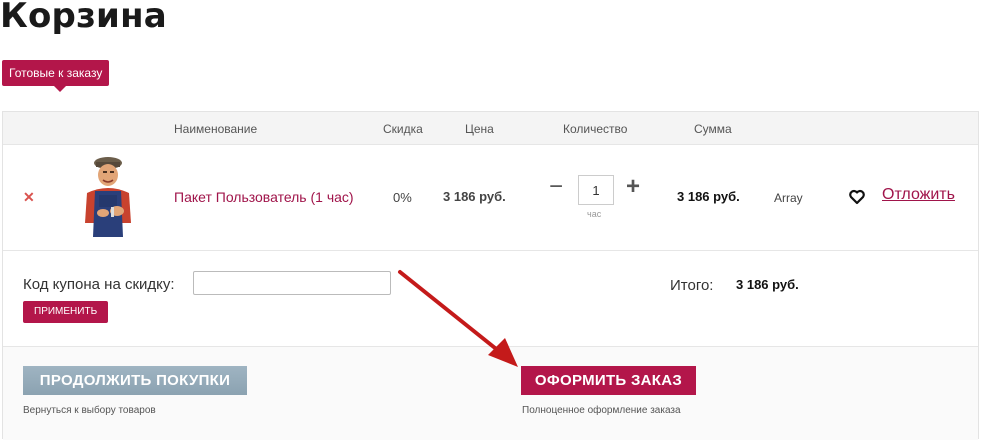  Describe the element at coordinates (216, 129) in the screenshot. I see `header-name: Наименование` at that location.